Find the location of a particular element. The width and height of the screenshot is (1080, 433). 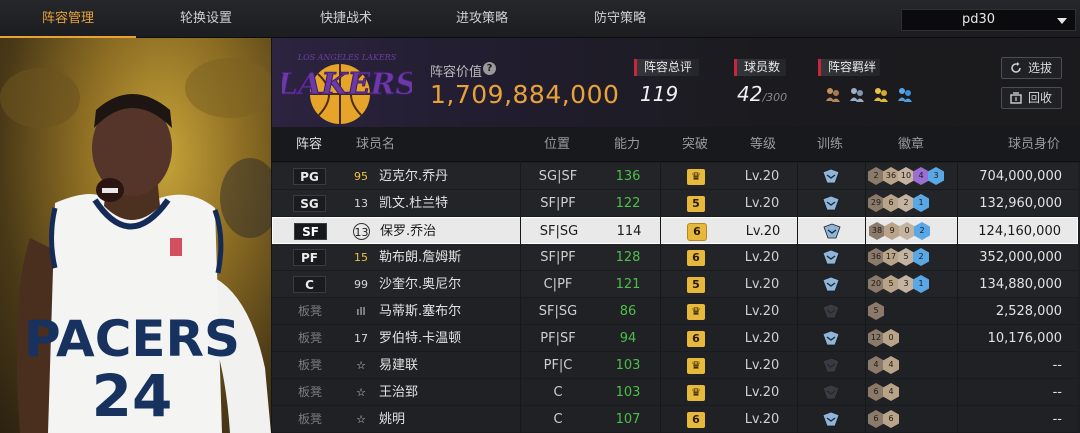

lineup-dropdown-value: pd30 is located at coordinates (978, 19).